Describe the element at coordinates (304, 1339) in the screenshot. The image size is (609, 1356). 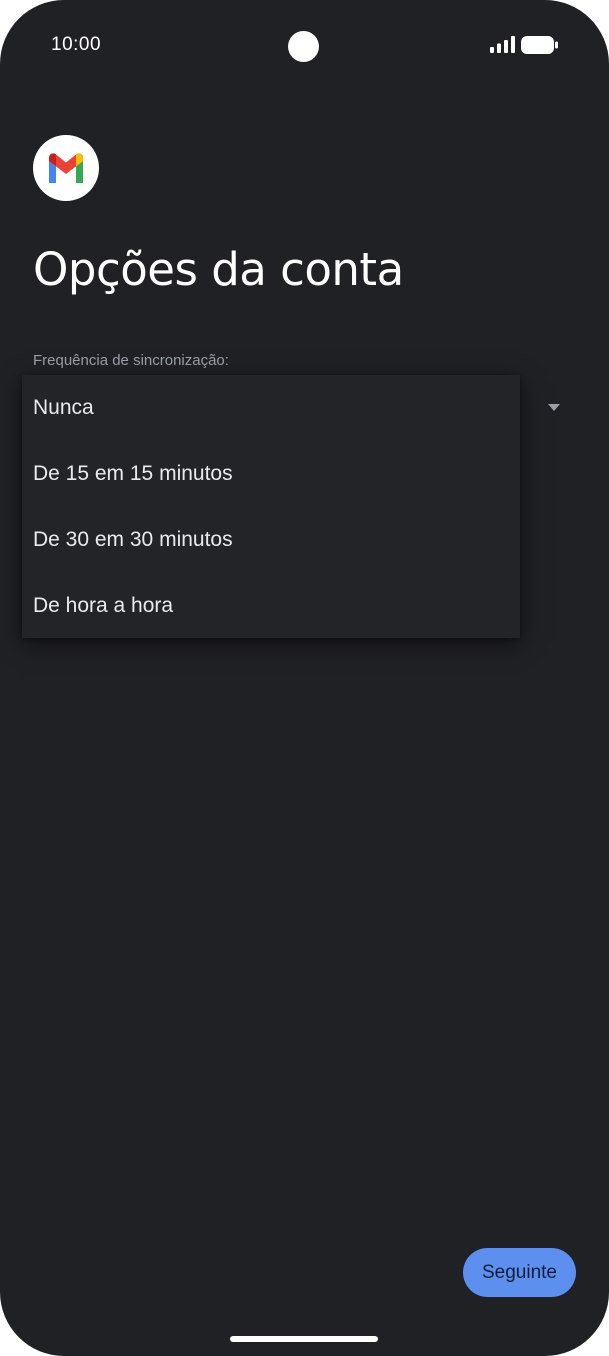
I see `home-indicator` at that location.